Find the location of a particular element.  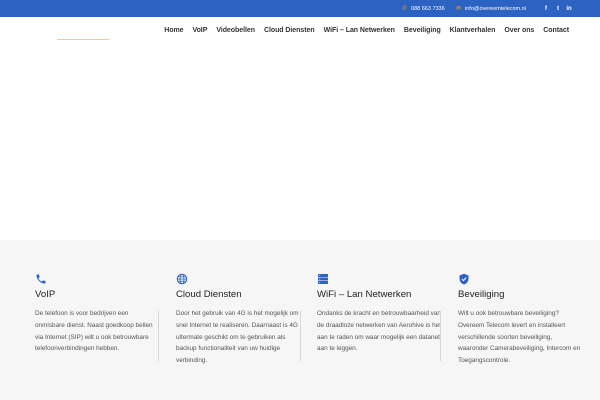

nav-klantverhalen: Klantverhalen is located at coordinates (473, 30).